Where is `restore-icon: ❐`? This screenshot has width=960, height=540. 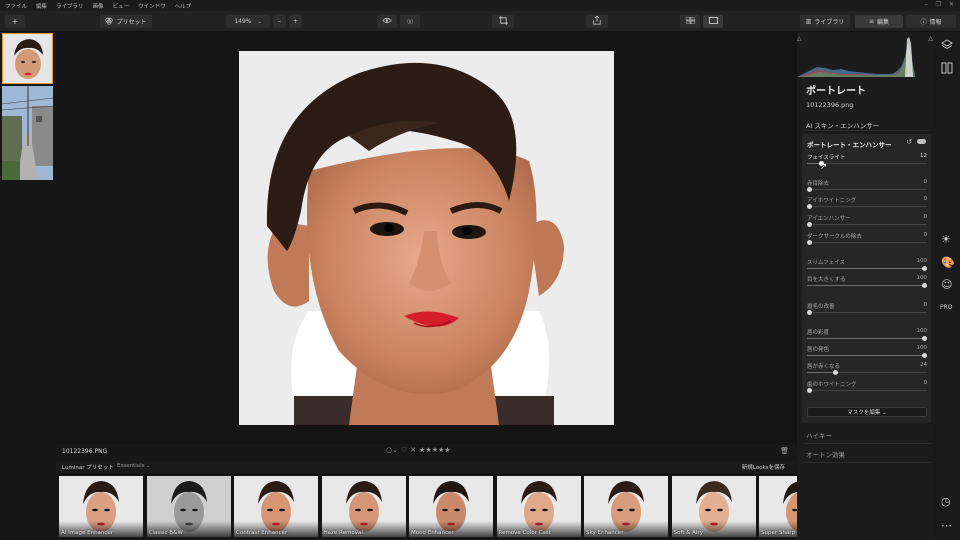
restore-icon: ❐ is located at coordinates (938, 4).